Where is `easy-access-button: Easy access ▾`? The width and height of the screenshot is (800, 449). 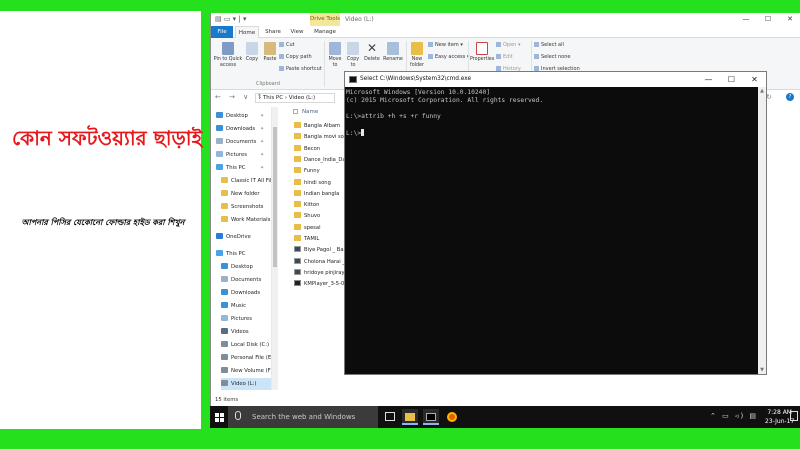
easy-access-button: Easy access ▾ is located at coordinates (448, 57).